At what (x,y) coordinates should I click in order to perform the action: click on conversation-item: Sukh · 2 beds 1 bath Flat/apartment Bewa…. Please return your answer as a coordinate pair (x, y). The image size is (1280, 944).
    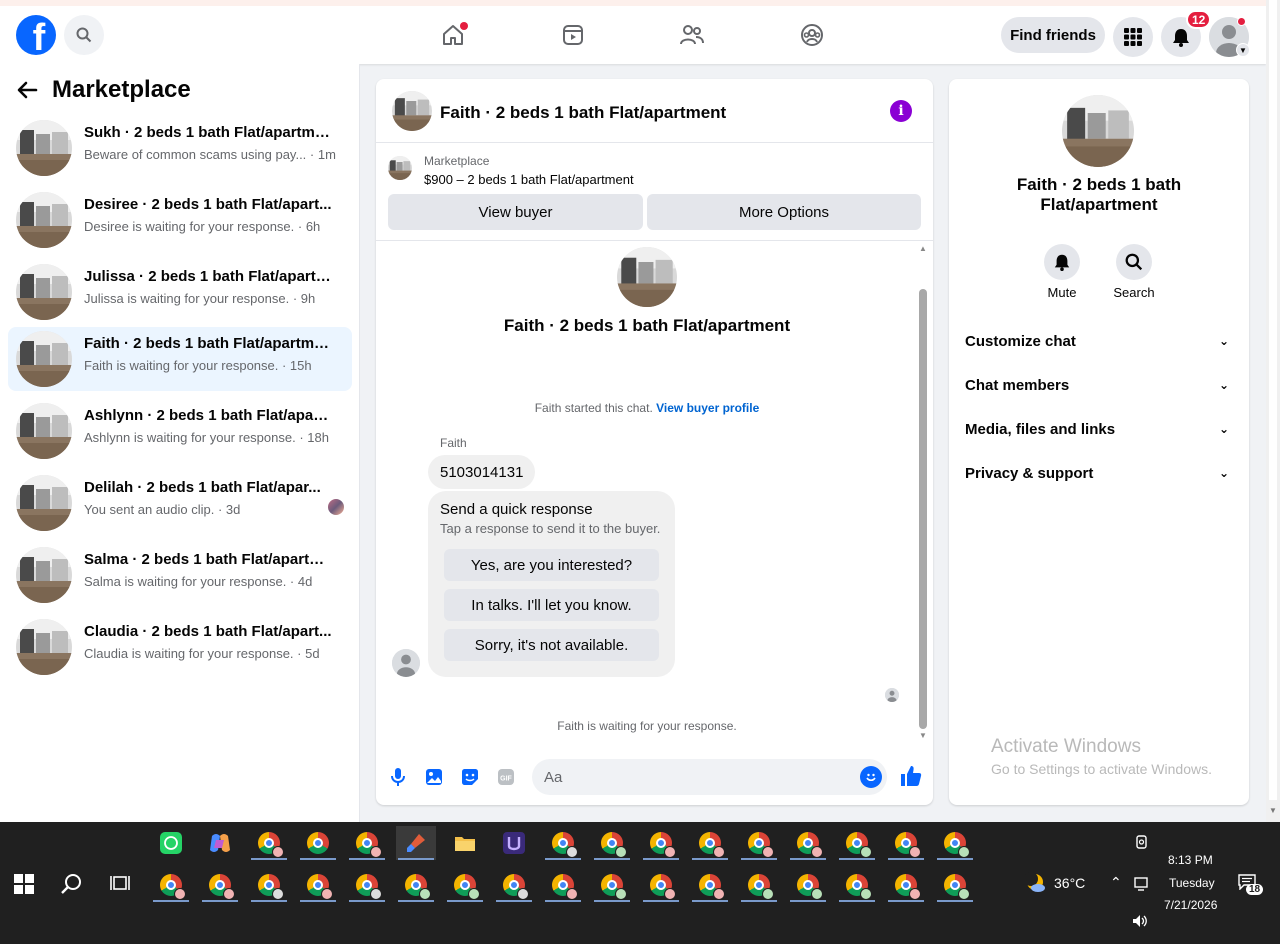
    Looking at the image, I should click on (180, 148).